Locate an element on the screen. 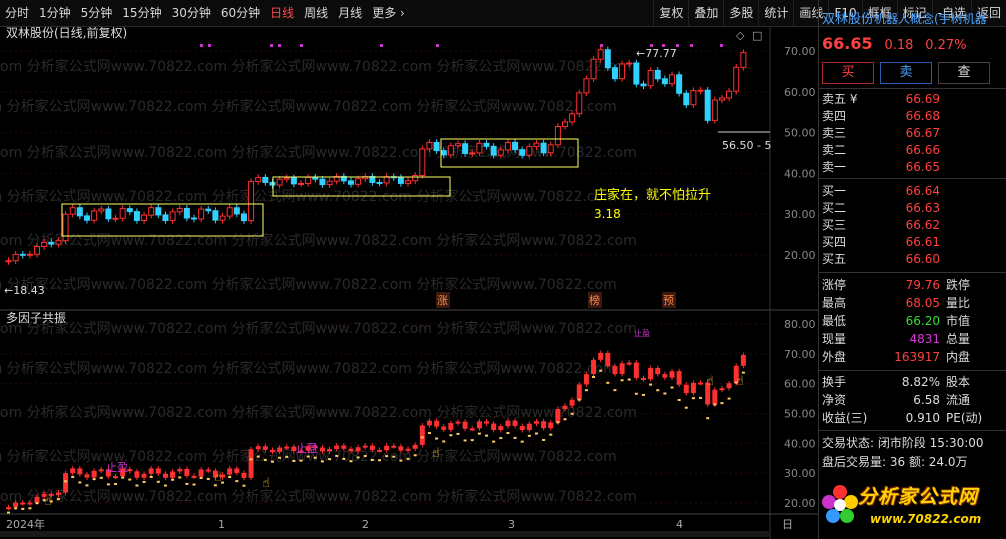 This screenshot has width=1006, height=539. logo-flower-icon is located at coordinates (840, 504).